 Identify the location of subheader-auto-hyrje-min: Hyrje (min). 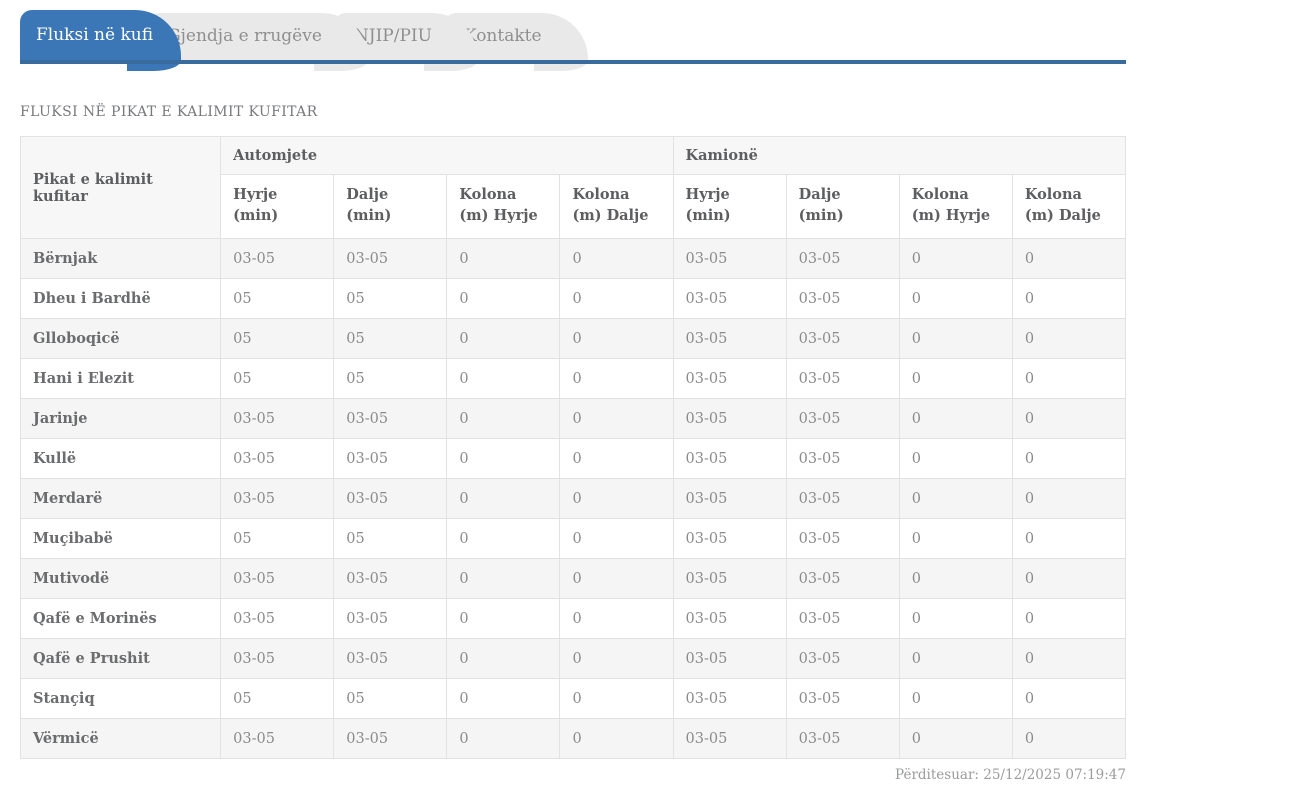
(277, 206).